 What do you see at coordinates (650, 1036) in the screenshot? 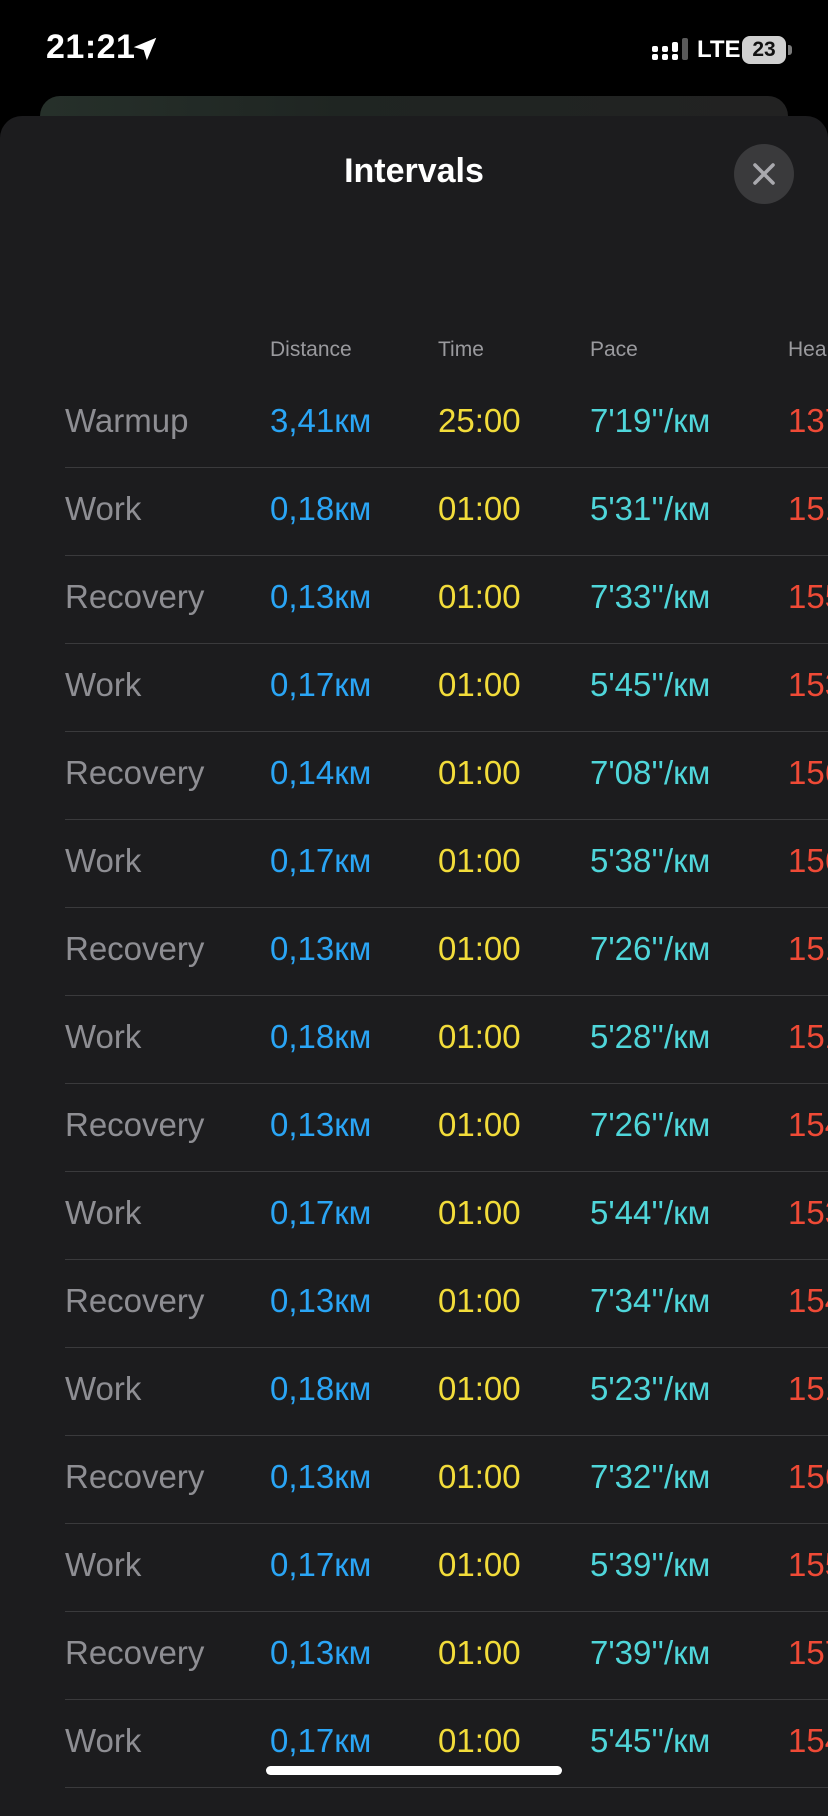
I see `interval-pace: 5'28''/км` at bounding box center [650, 1036].